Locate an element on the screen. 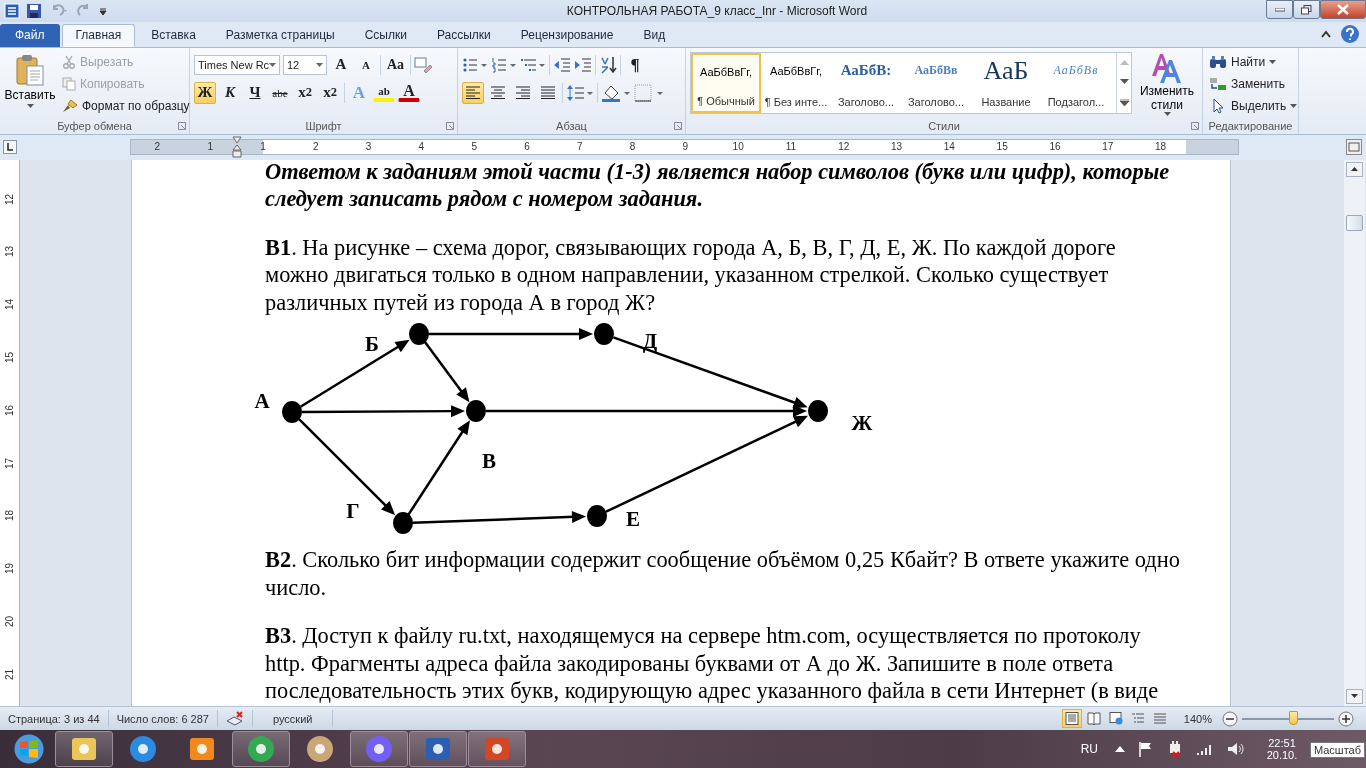  minimize-button is located at coordinates (1279, 9).